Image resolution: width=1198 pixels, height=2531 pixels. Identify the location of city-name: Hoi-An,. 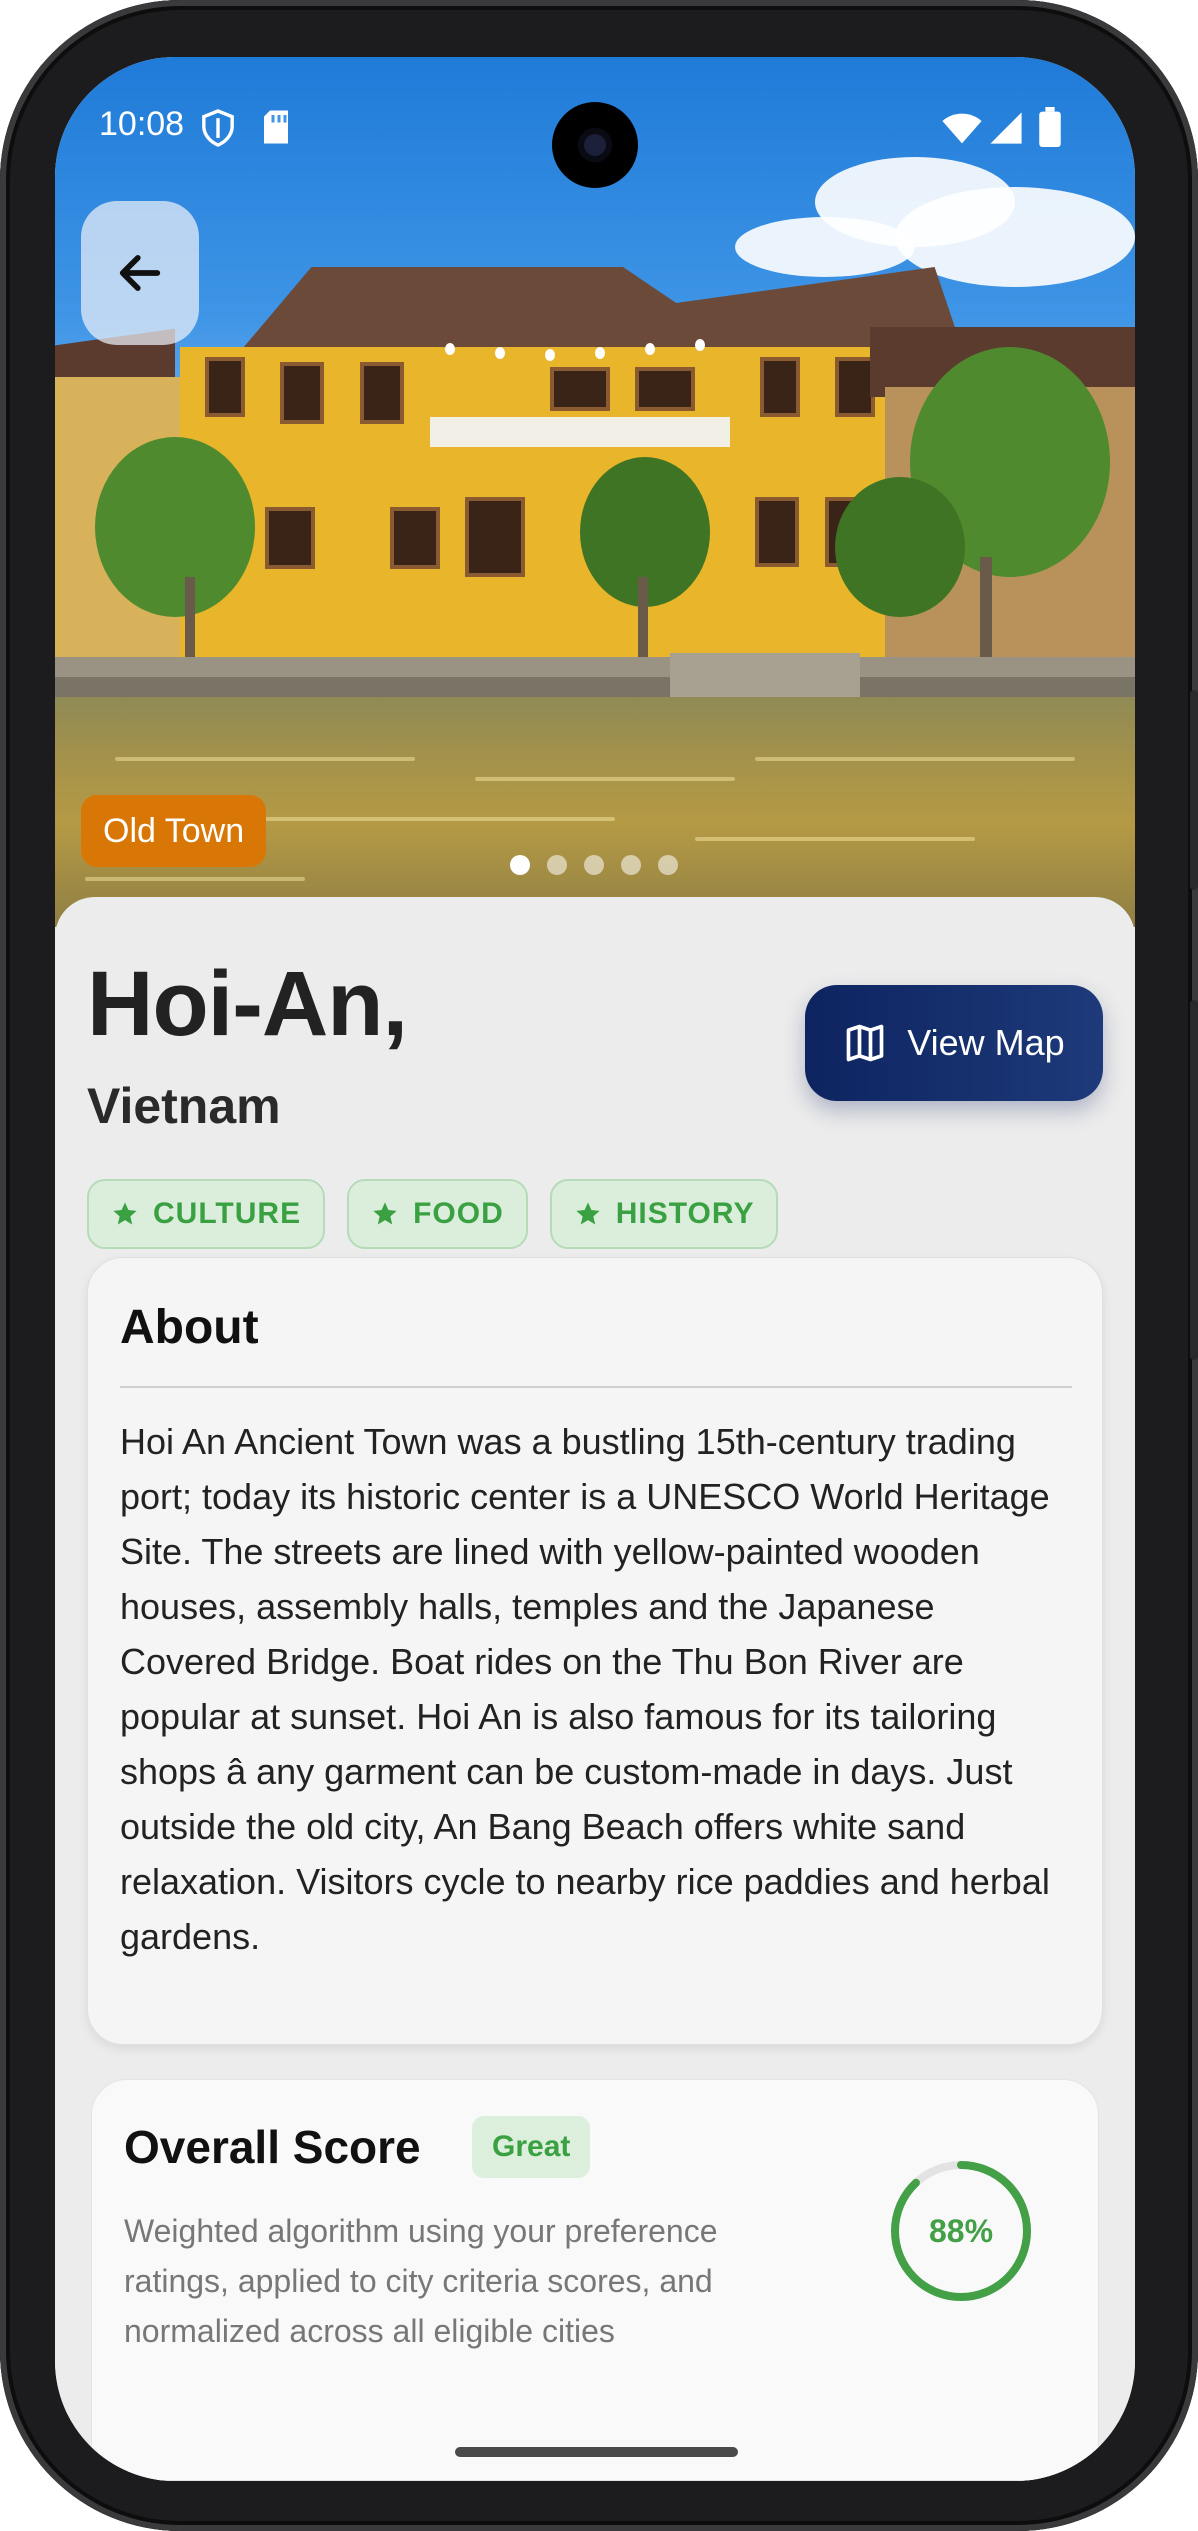
(247, 1004).